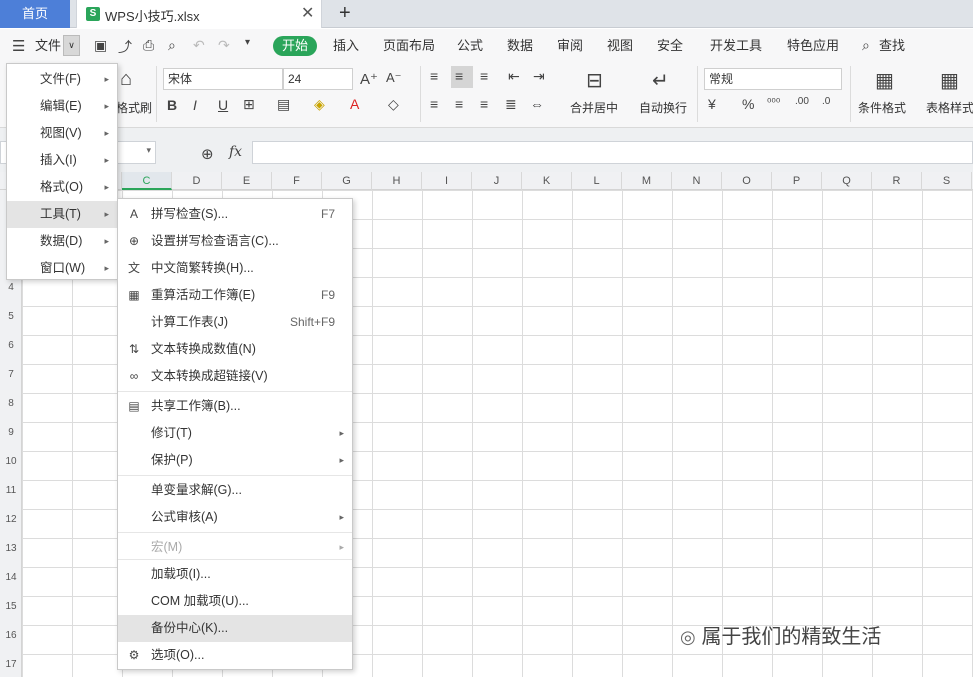  I want to click on tools-menu-item: ∞ 文本转换成超链接(V), so click(235, 376).